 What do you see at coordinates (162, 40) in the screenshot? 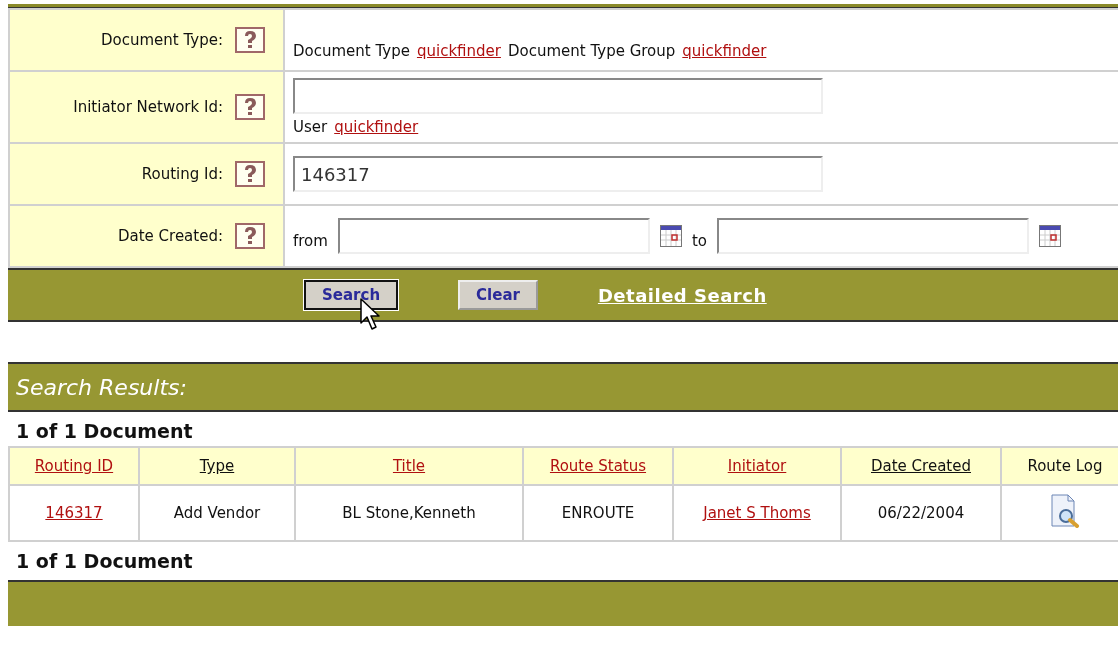
I see `field-label: Document Type:` at bounding box center [162, 40].